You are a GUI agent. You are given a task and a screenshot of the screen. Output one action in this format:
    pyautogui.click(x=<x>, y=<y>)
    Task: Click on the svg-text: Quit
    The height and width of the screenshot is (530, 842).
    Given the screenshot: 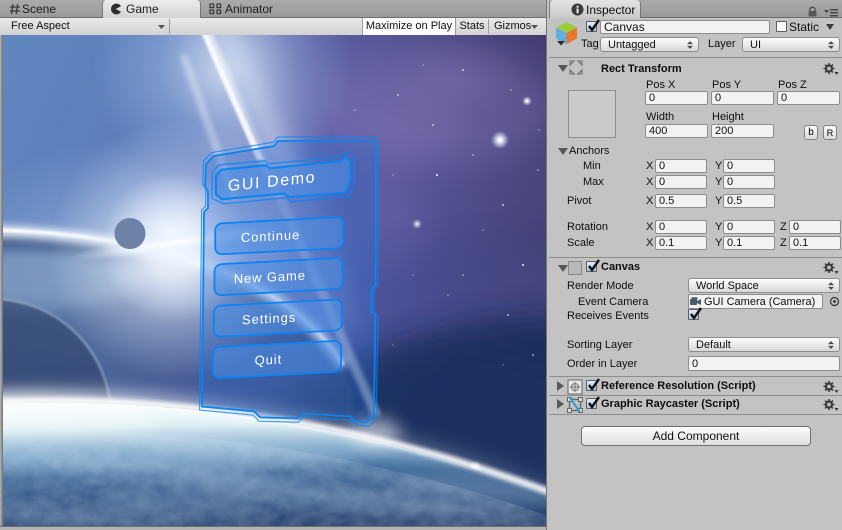 What is the action you would take?
    pyautogui.click(x=268, y=360)
    